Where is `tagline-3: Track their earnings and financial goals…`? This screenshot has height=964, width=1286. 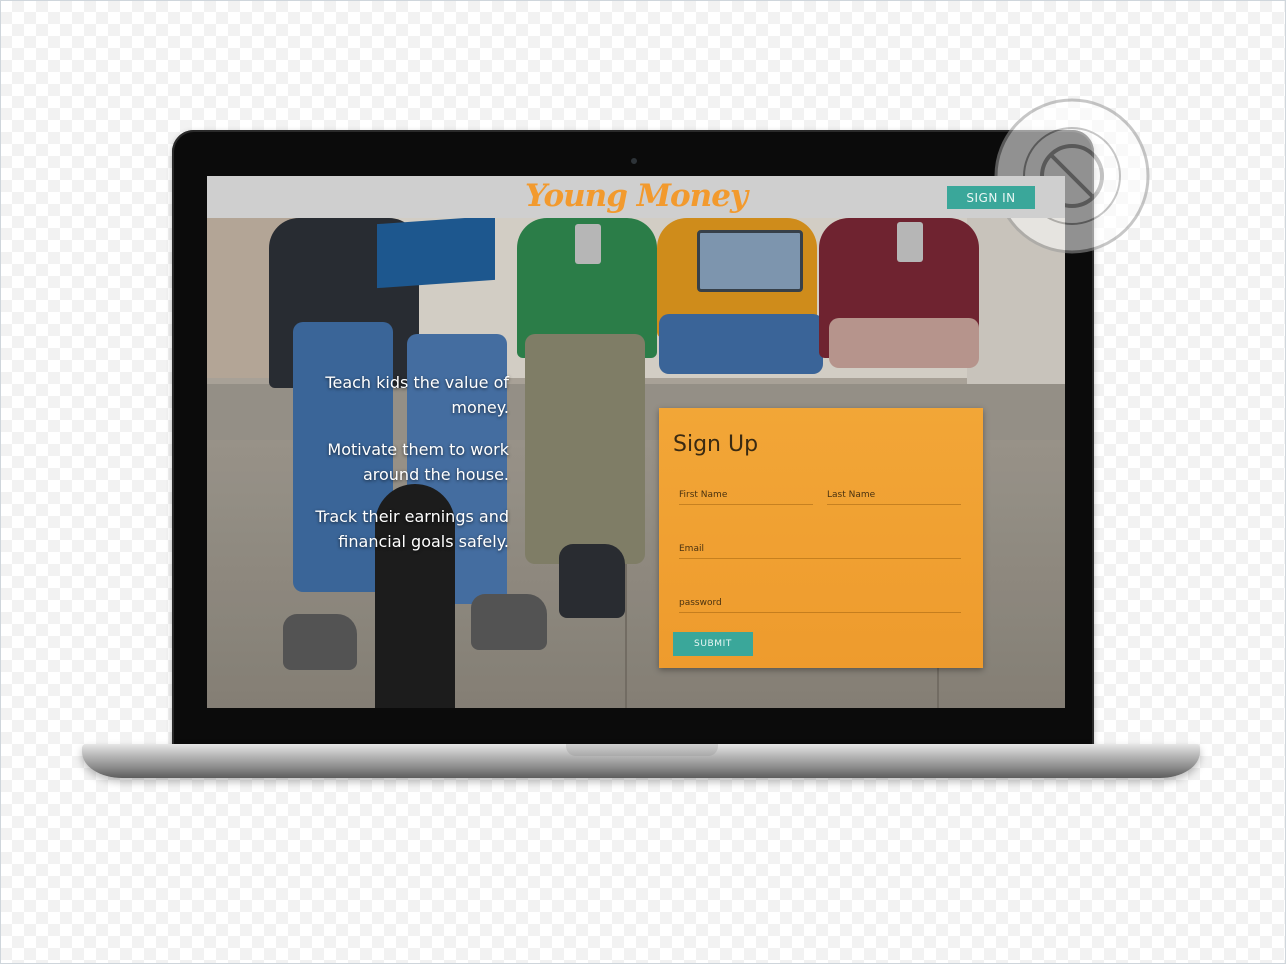 tagline-3: Track their earnings and financial goals… is located at coordinates (412, 529).